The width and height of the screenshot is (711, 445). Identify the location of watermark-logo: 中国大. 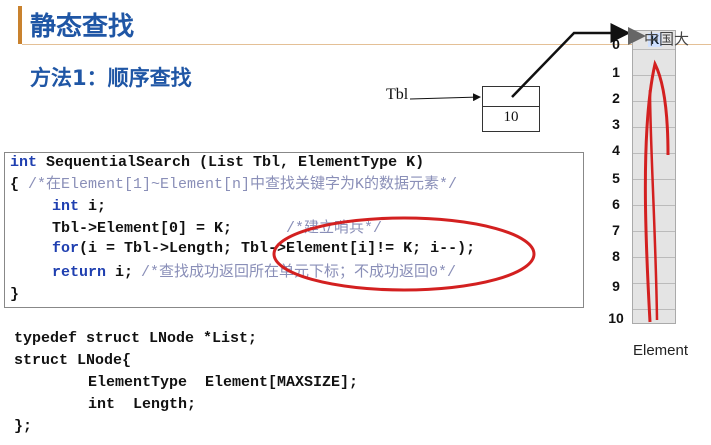
(664, 37).